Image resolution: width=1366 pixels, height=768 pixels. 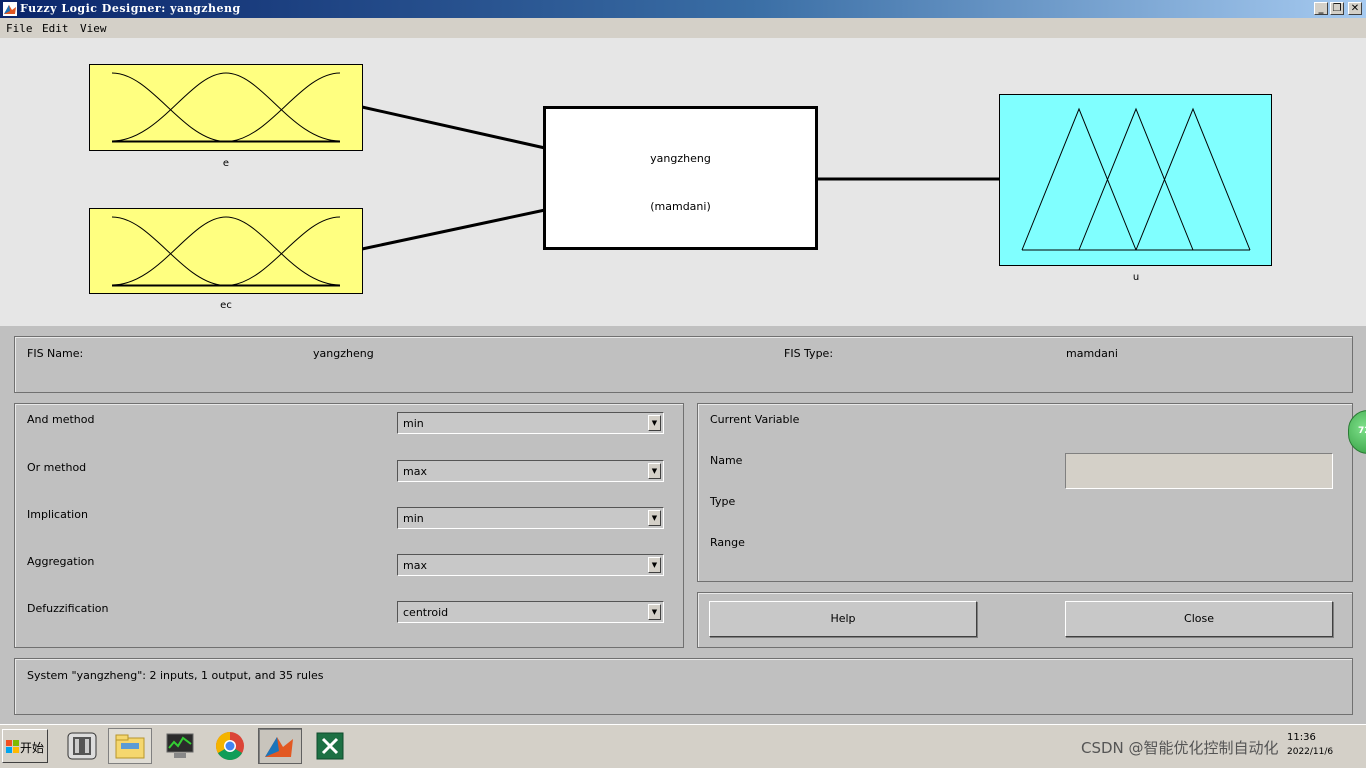 I want to click on membership-functions-e, so click(x=226, y=107).